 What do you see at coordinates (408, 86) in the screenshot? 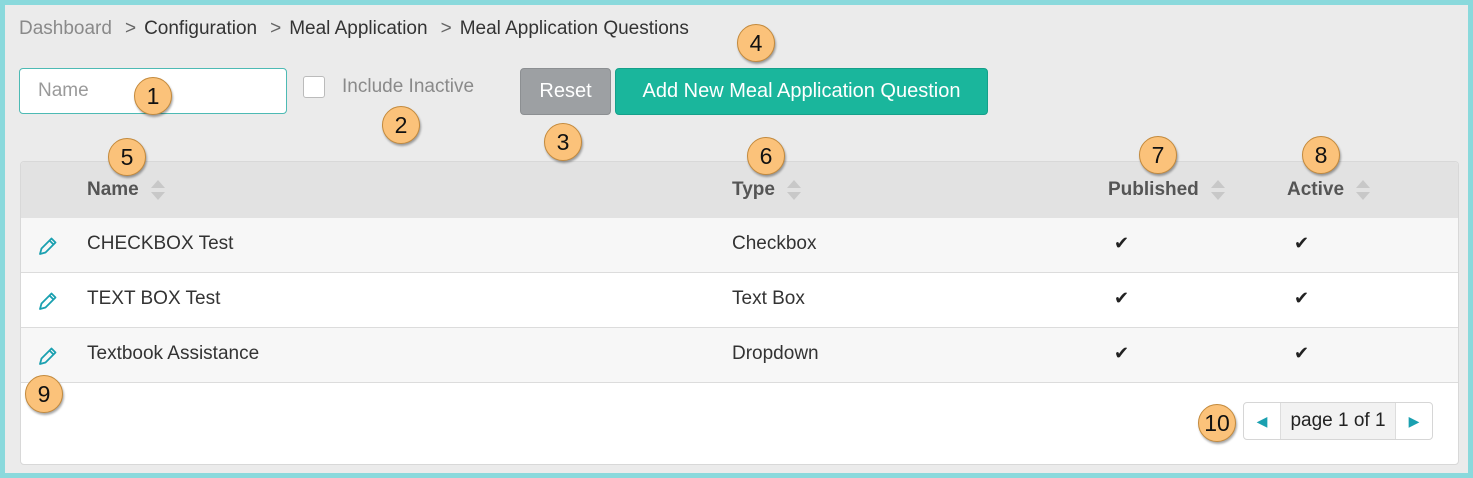
I see `include-inactive-label: Include Inactive` at bounding box center [408, 86].